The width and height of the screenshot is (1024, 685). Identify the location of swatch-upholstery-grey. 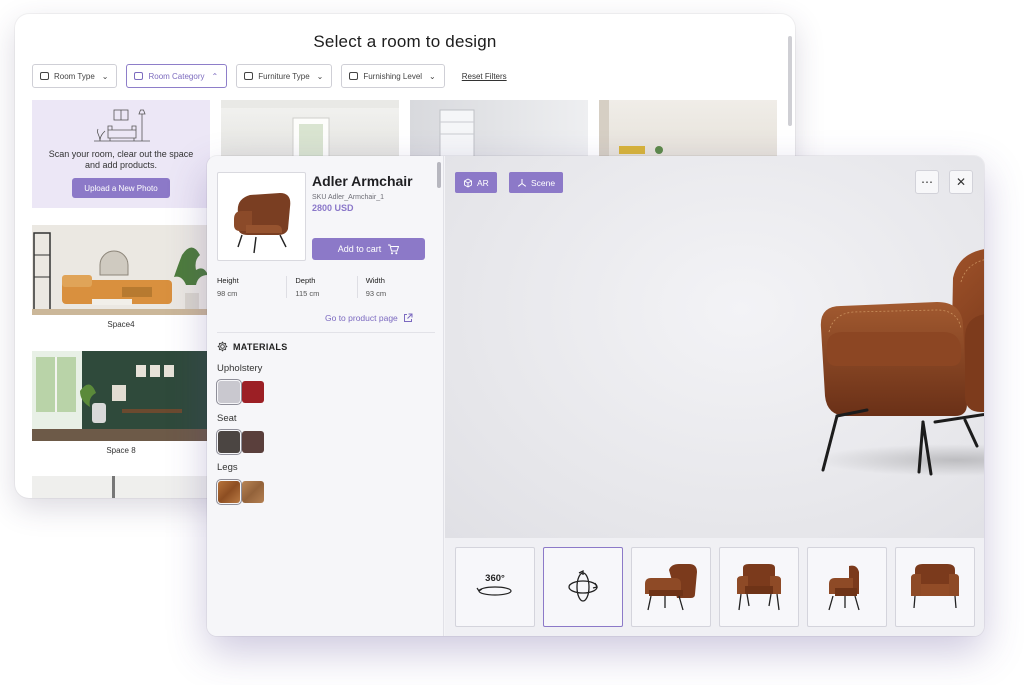
(229, 392).